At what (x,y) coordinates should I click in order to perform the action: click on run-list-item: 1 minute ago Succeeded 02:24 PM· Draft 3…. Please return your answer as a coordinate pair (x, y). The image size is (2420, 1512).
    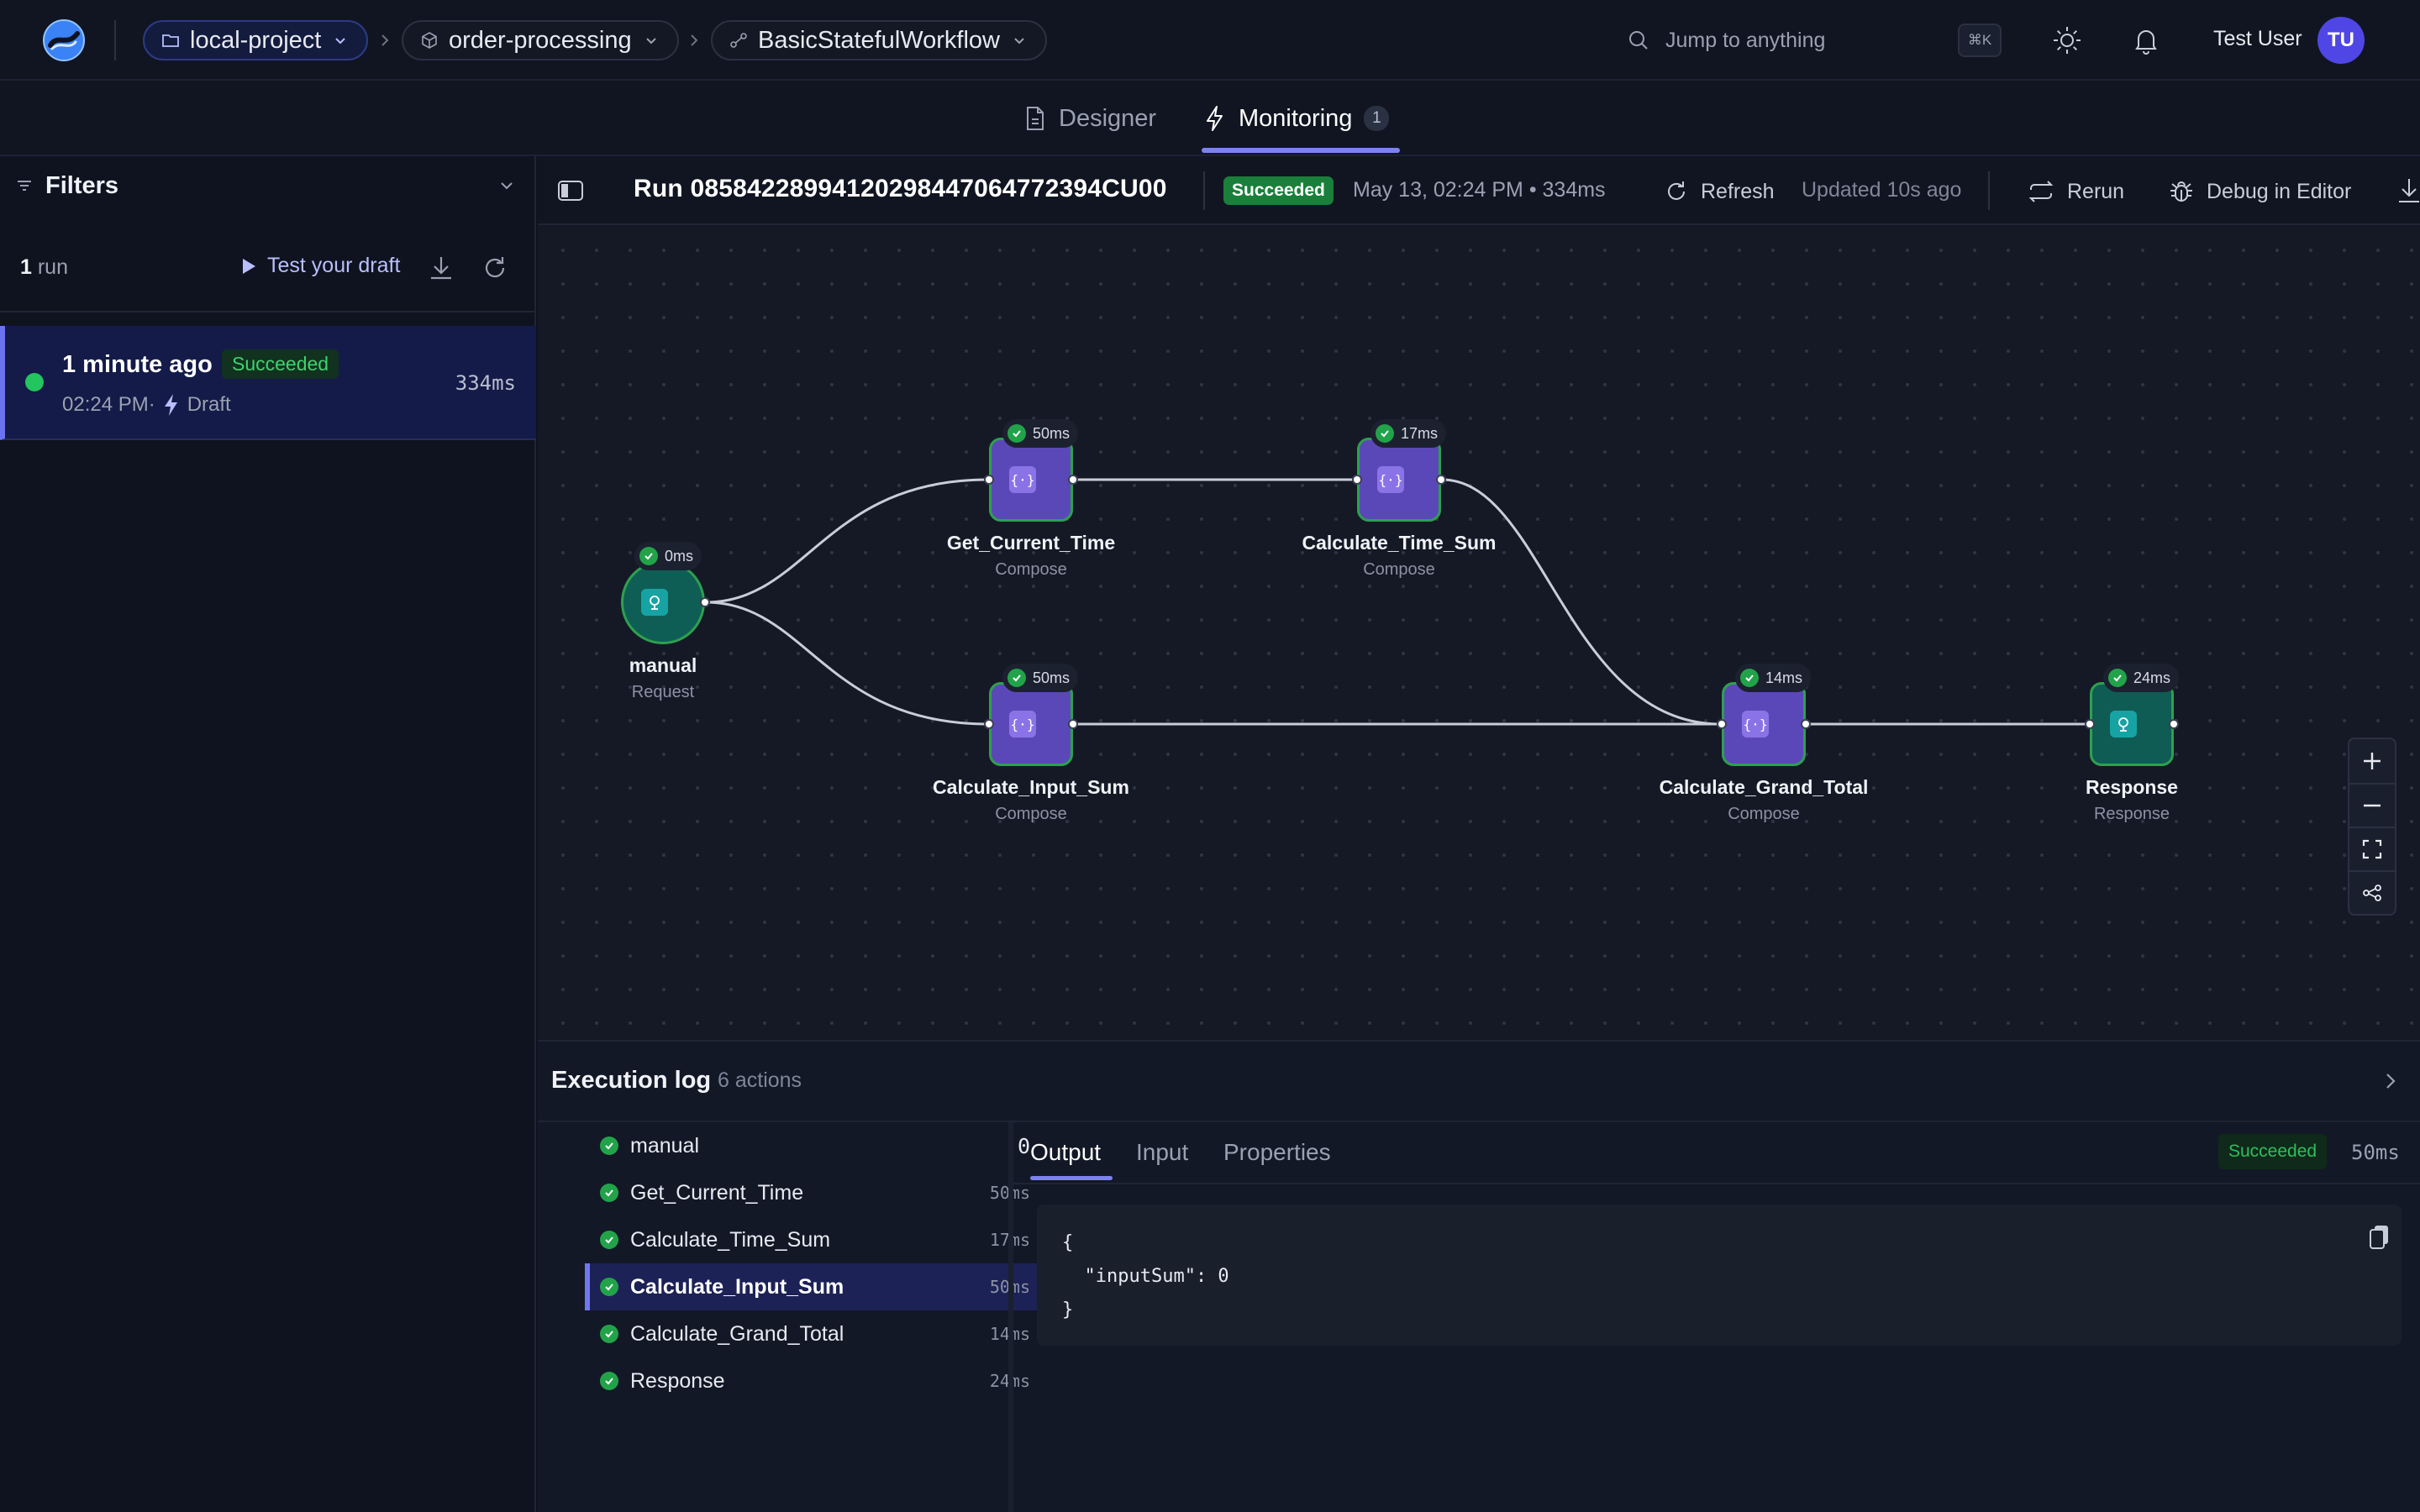
    Looking at the image, I should click on (268, 383).